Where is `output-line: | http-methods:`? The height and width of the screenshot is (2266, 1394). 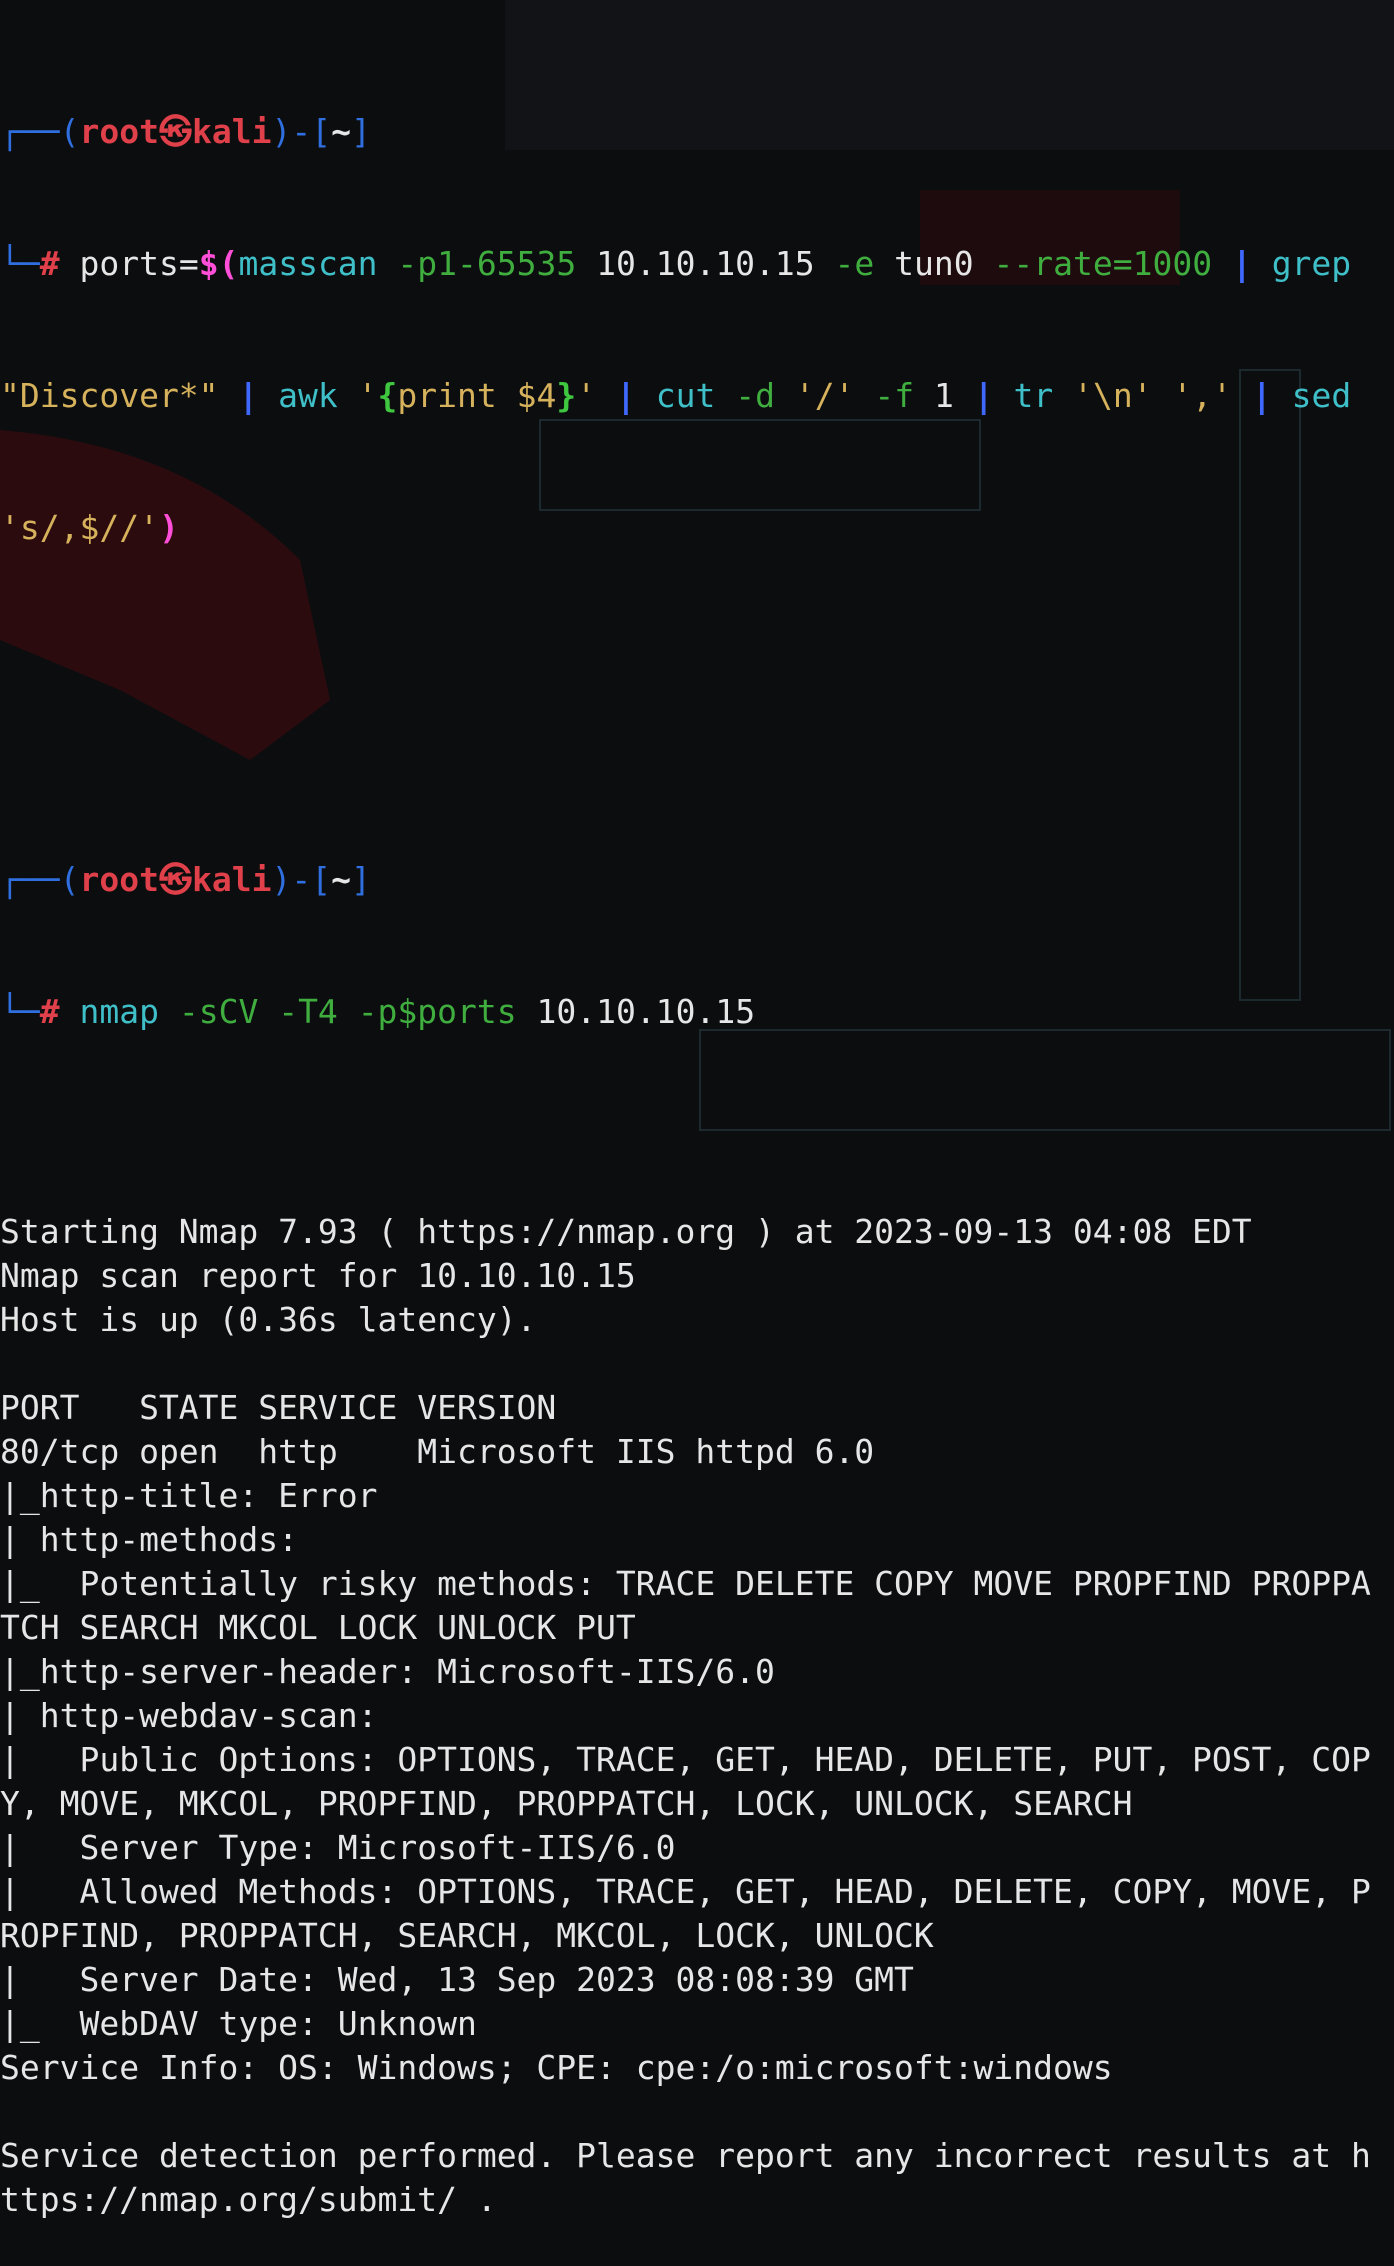
output-line: | http-methods: is located at coordinates (149, 1539).